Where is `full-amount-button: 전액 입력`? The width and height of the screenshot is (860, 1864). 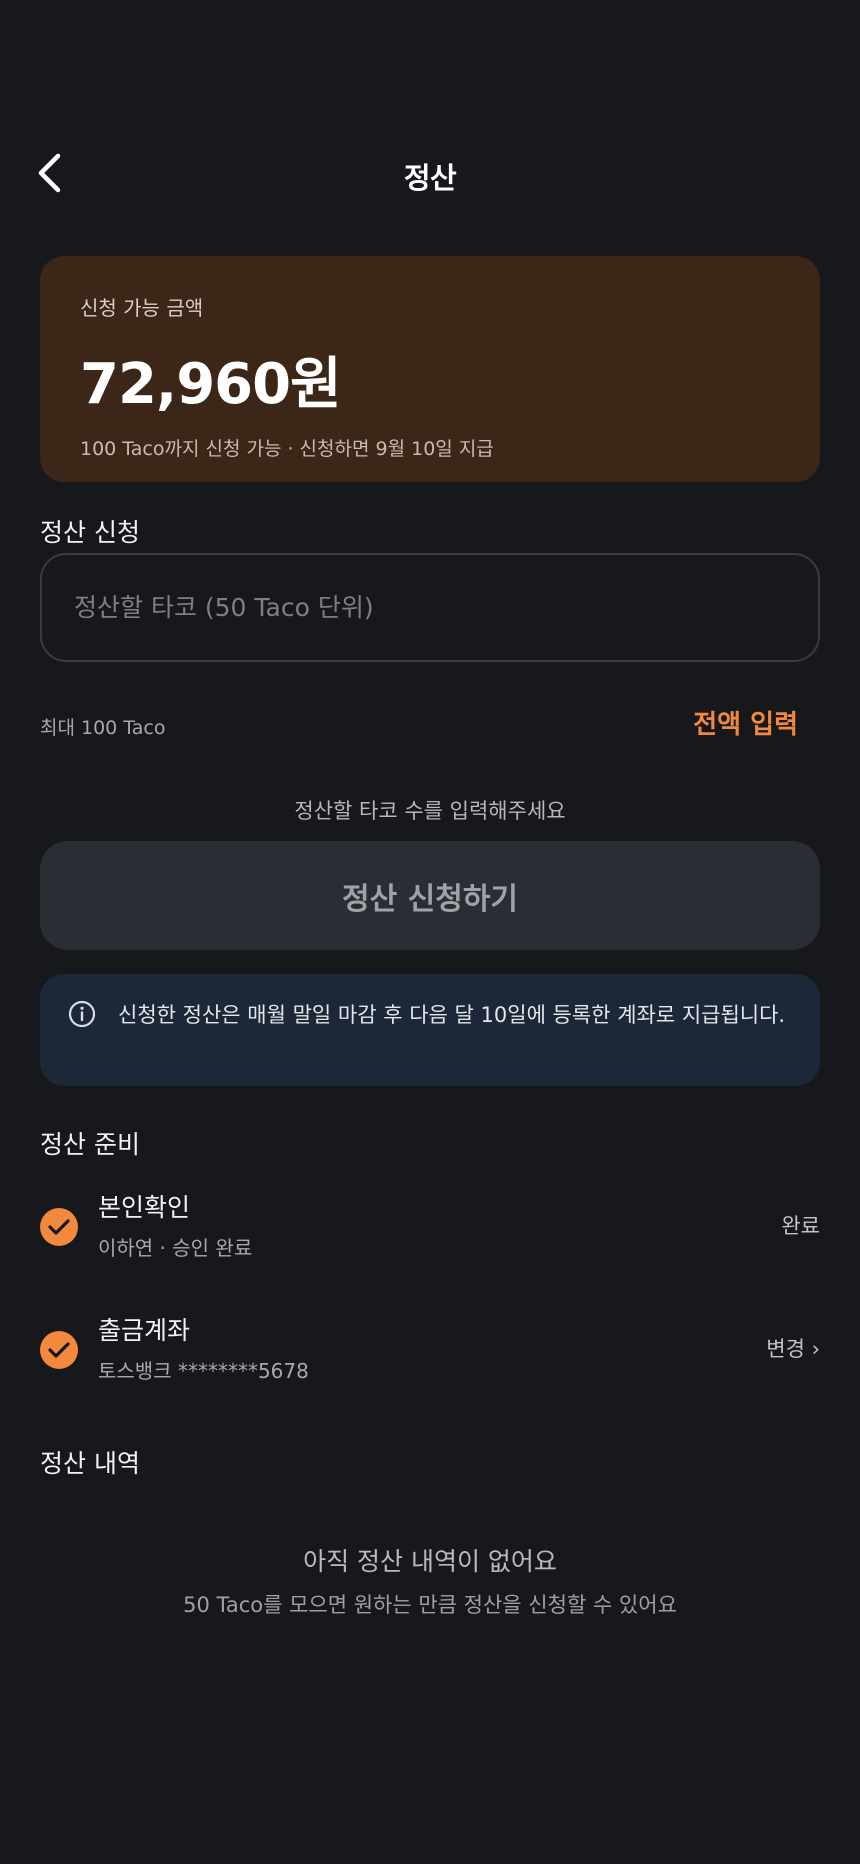 full-amount-button: 전액 입력 is located at coordinates (745, 722).